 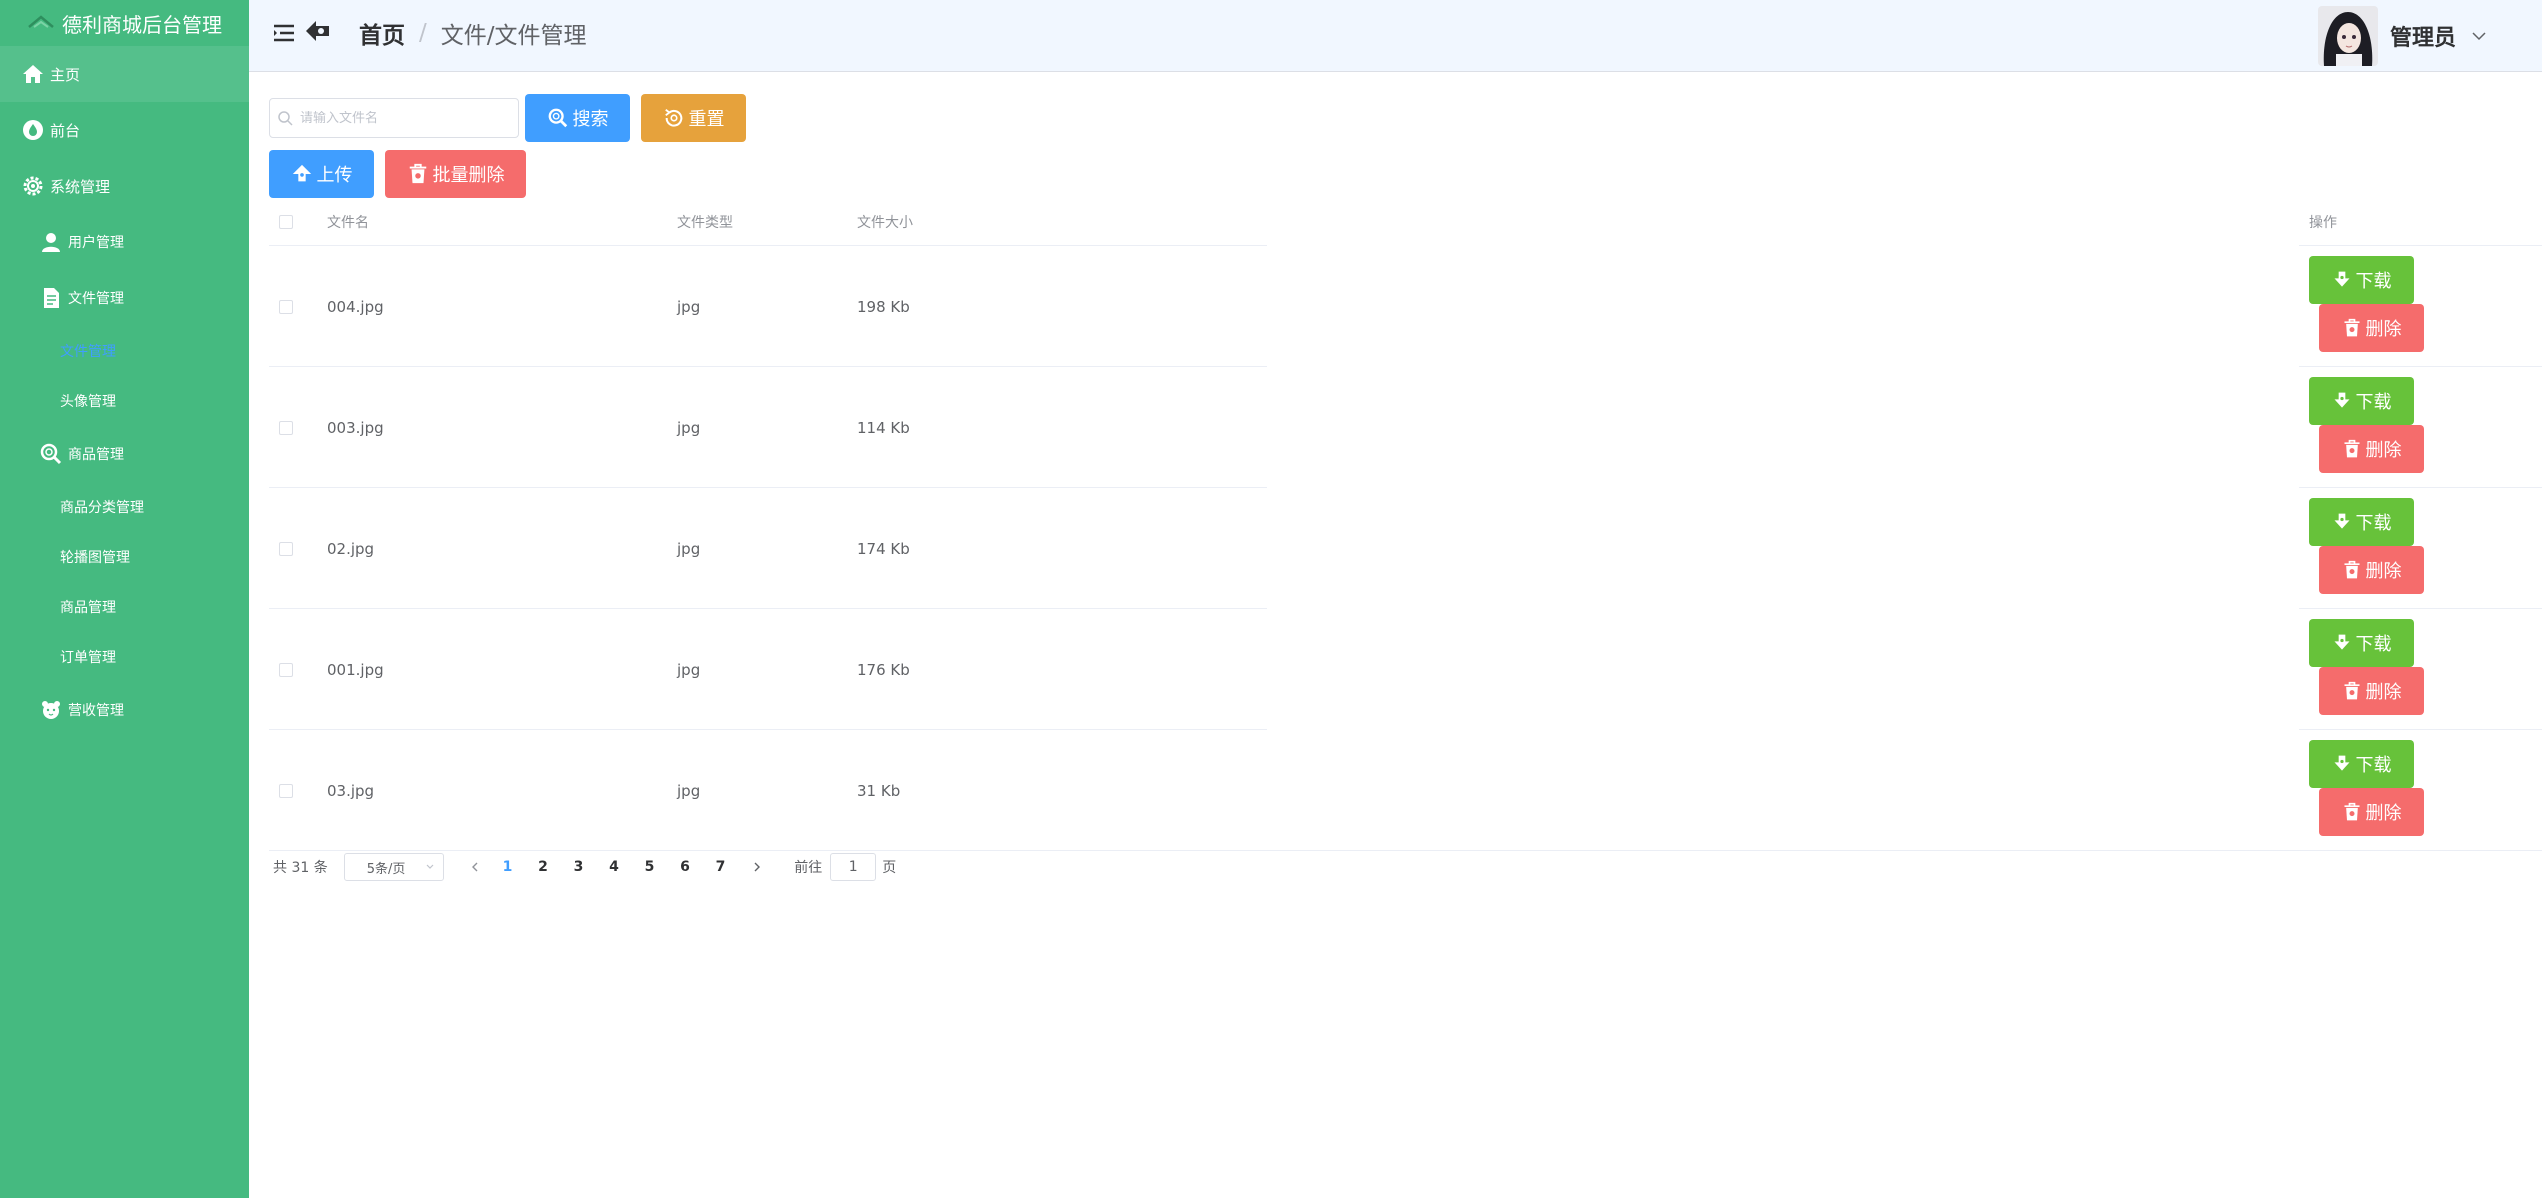 I want to click on breadcrumb: 首页 / 文件/文件管理, so click(x=473, y=33).